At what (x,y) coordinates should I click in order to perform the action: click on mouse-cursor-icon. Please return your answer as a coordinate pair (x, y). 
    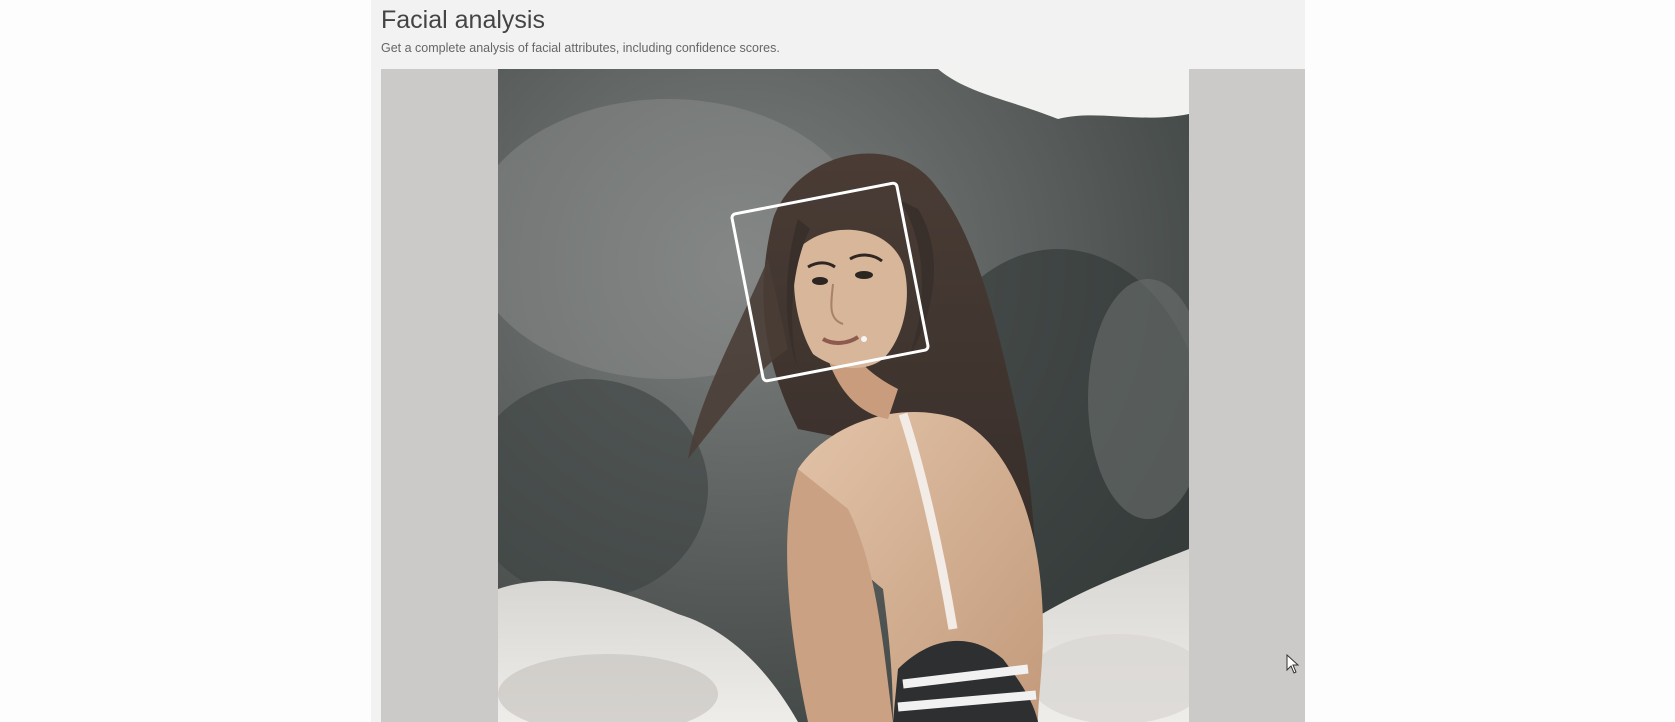
    Looking at the image, I should click on (1293, 663).